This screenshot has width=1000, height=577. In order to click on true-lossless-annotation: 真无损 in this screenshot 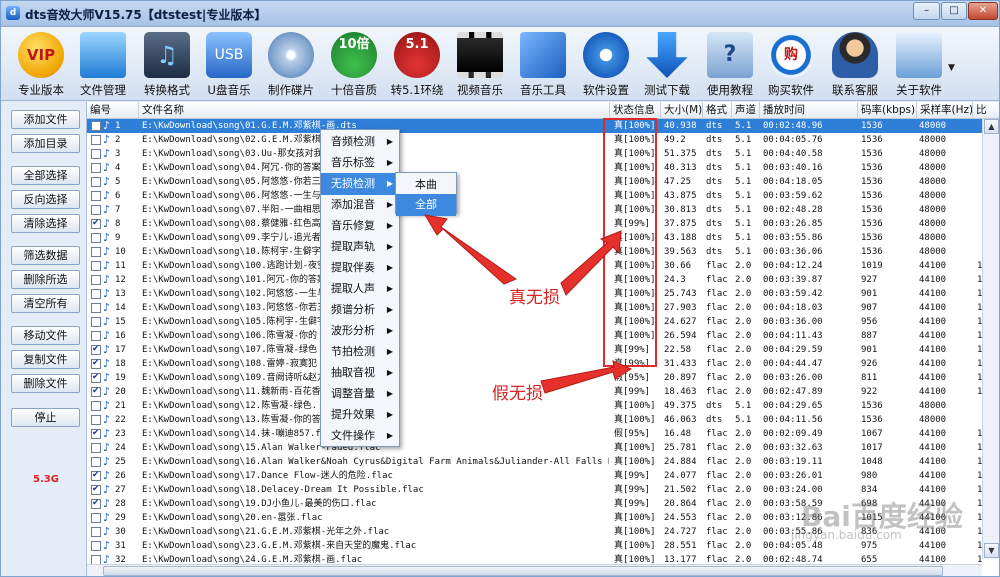, I will do `click(534, 298)`.